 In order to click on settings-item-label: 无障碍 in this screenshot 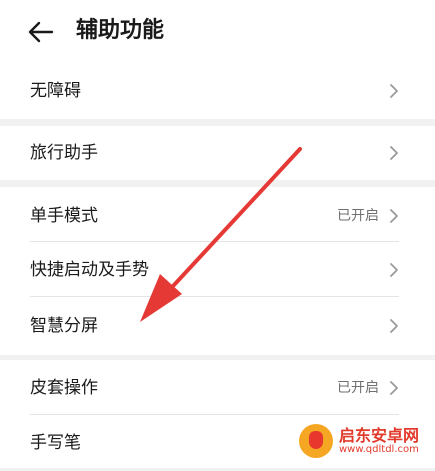, I will do `click(55, 91)`.